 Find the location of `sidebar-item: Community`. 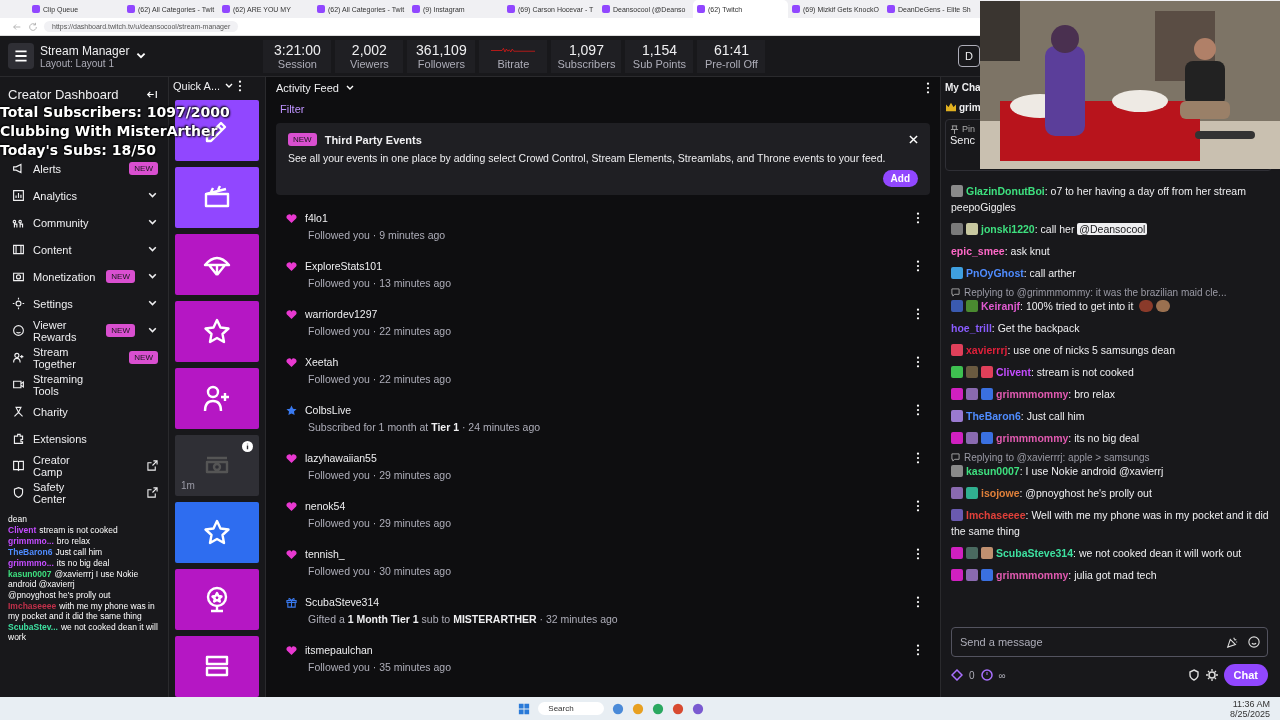

sidebar-item: Community is located at coordinates (85, 222).